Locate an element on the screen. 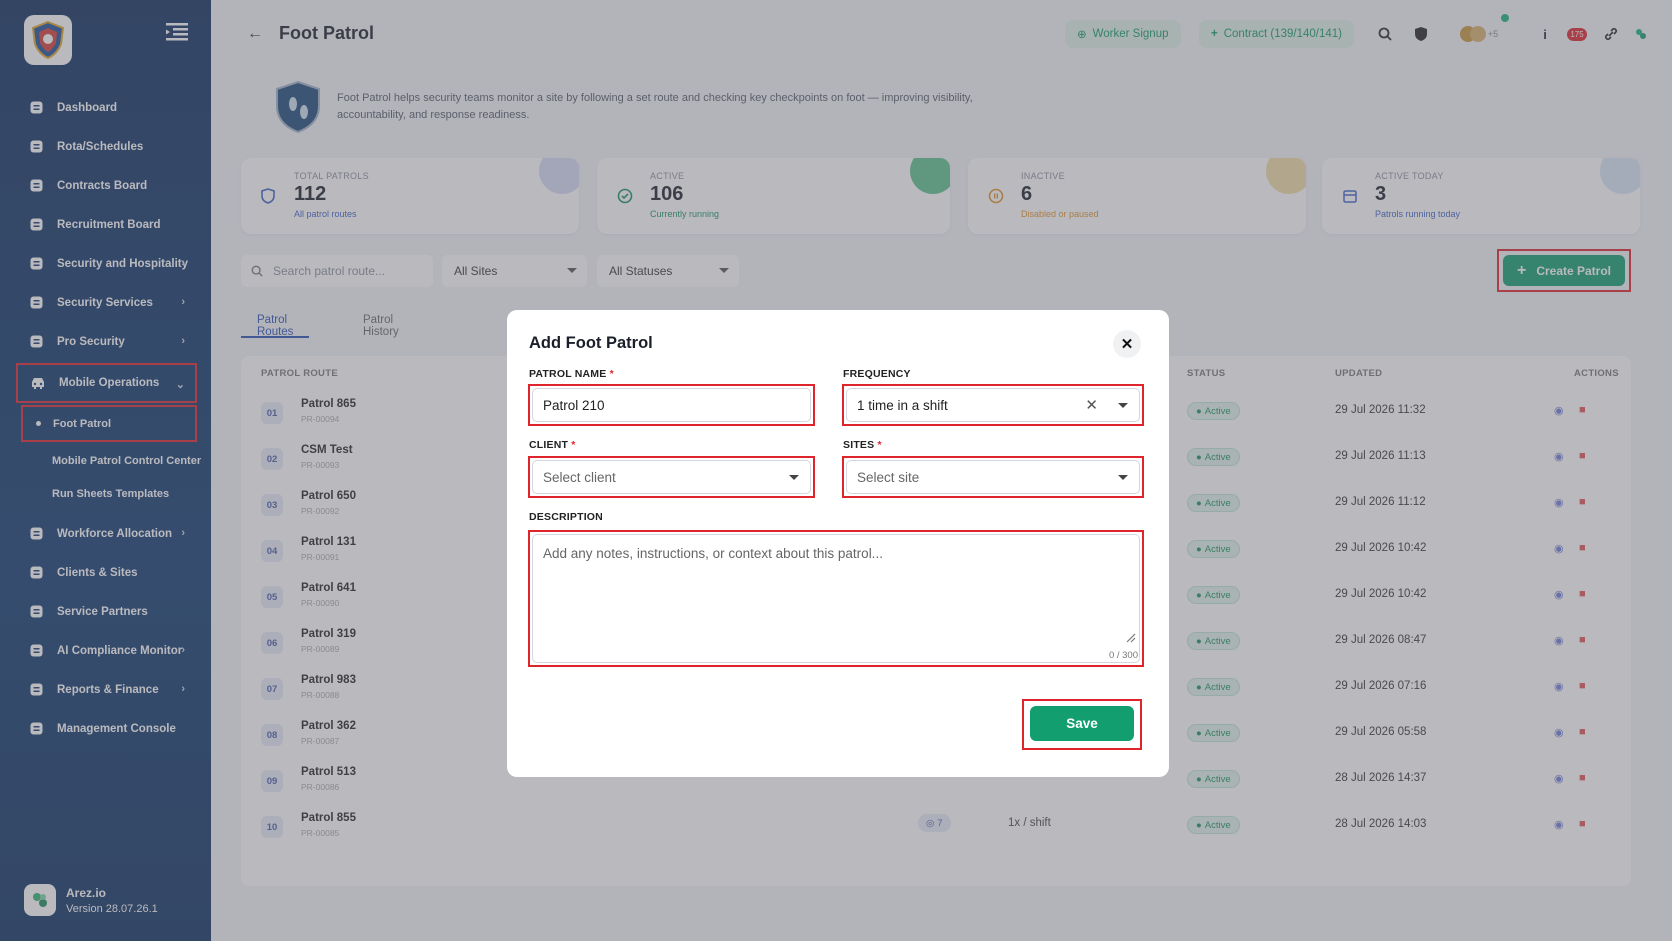  patrol-name-value: Patrol 210 is located at coordinates (574, 405).